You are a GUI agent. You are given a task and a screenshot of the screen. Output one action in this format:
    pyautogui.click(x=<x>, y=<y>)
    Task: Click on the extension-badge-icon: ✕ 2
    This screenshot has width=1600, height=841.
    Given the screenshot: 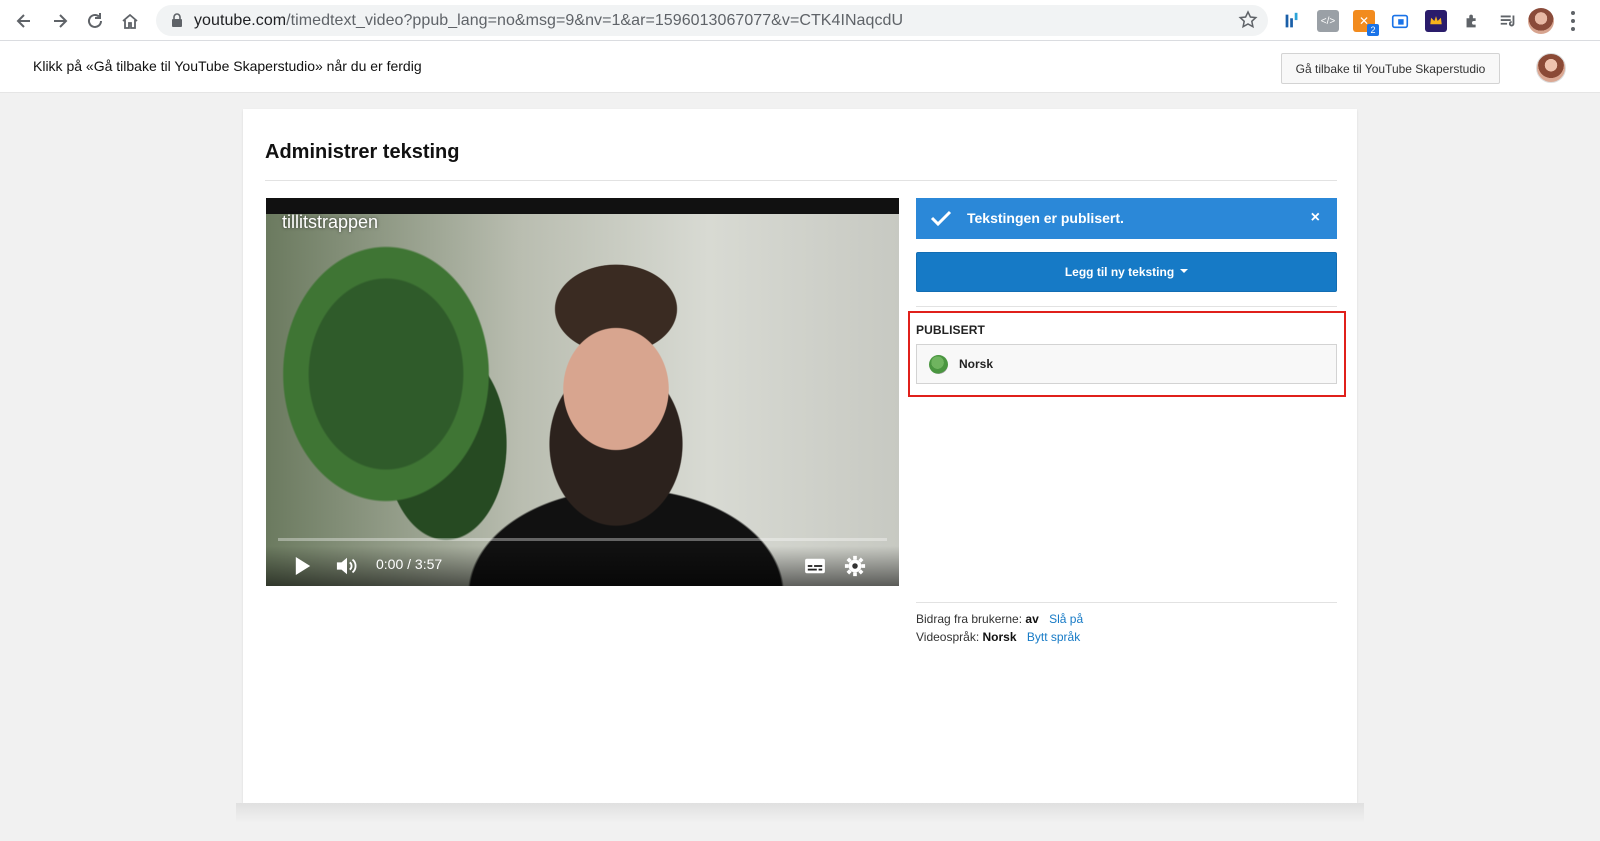 What is the action you would take?
    pyautogui.click(x=1366, y=23)
    